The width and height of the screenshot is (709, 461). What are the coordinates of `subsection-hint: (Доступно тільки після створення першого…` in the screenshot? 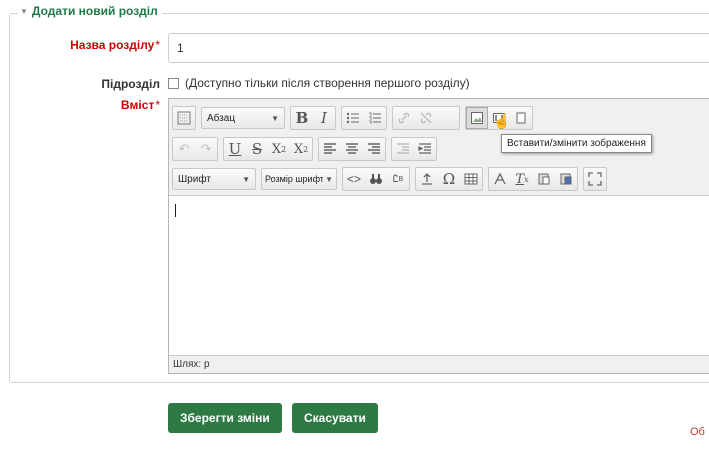 It's located at (327, 83).